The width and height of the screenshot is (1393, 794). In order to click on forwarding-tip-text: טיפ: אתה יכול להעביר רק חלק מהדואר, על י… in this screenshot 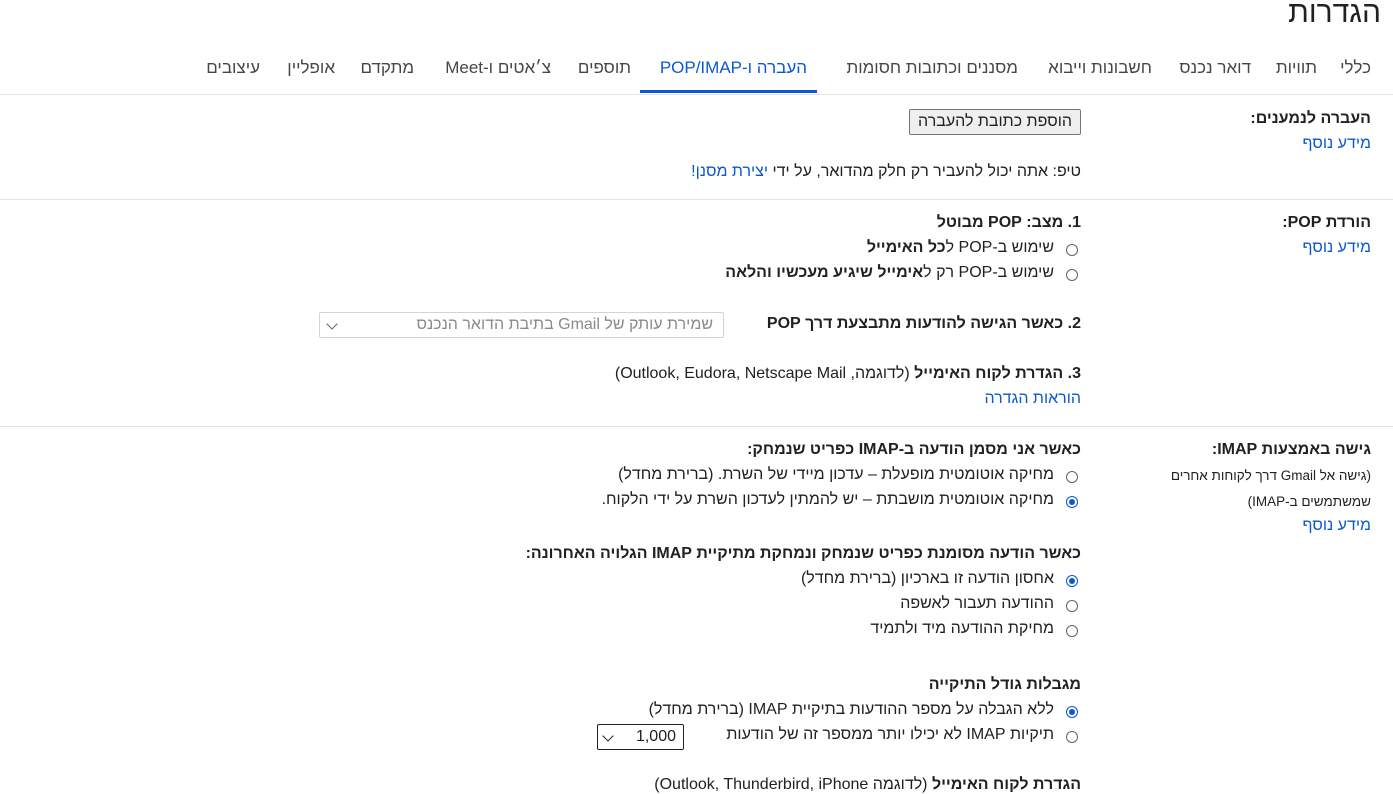, I will do `click(926, 171)`.